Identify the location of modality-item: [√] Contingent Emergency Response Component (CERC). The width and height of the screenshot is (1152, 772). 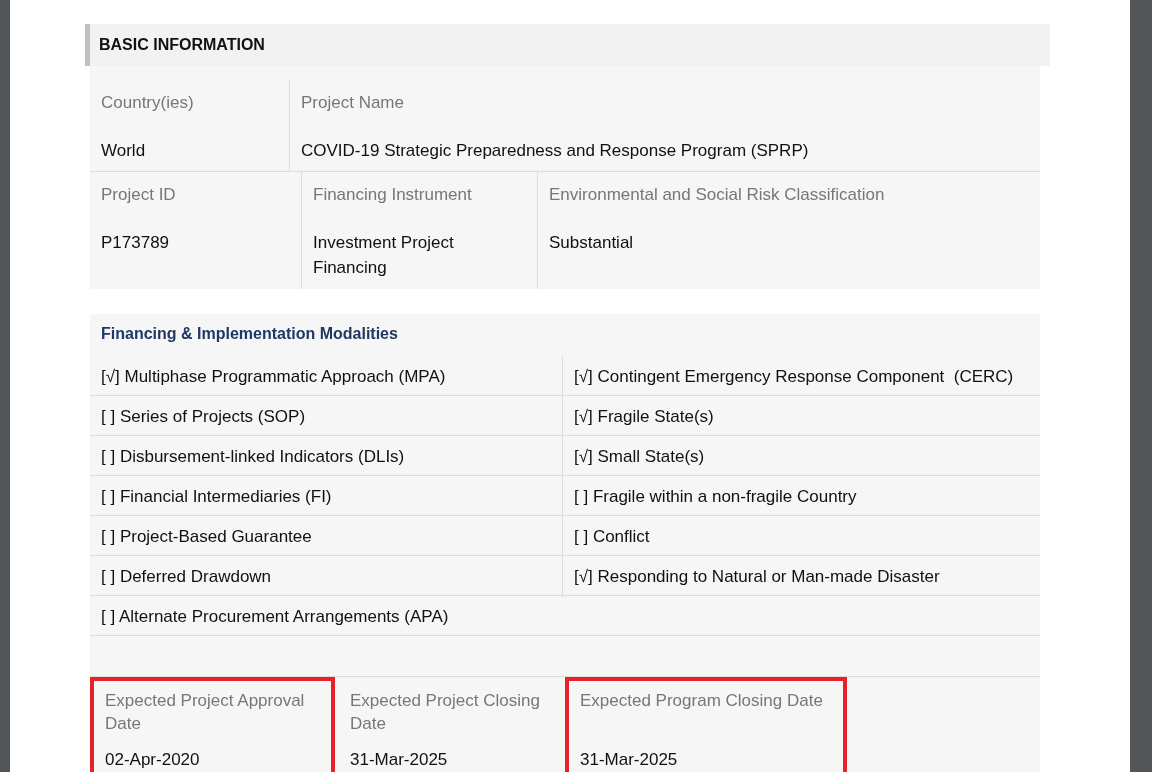
(794, 376).